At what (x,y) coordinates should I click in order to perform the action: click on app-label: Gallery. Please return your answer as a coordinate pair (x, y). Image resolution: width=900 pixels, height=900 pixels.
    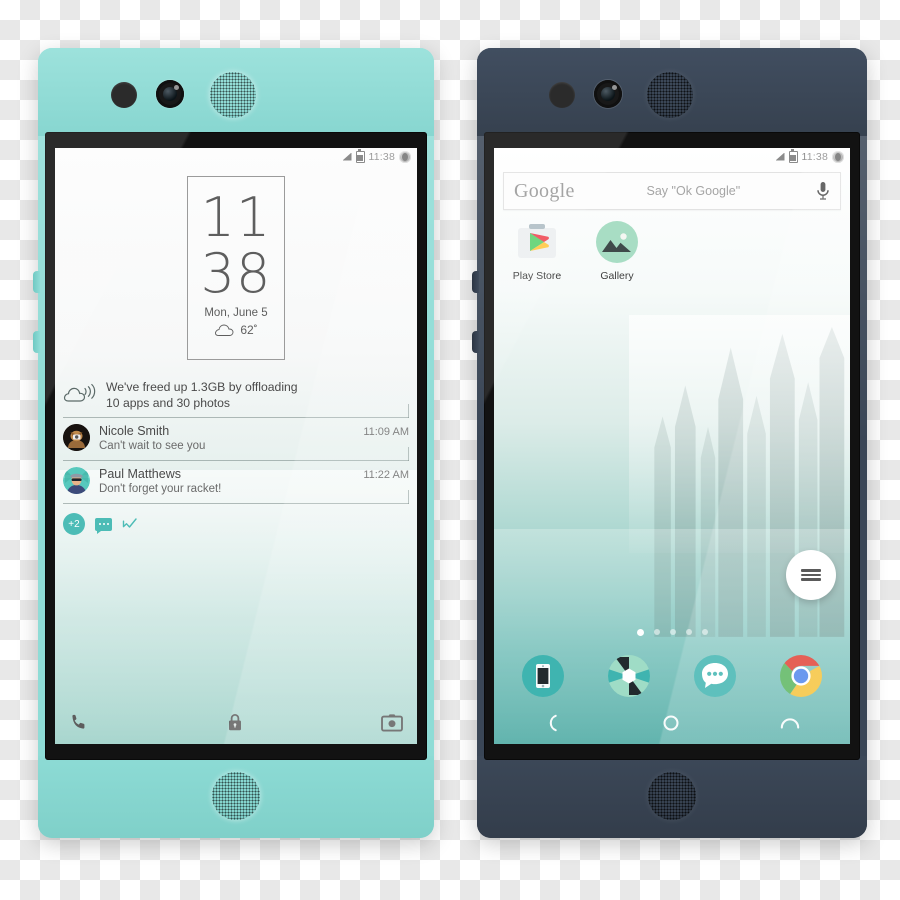
    Looking at the image, I should click on (617, 276).